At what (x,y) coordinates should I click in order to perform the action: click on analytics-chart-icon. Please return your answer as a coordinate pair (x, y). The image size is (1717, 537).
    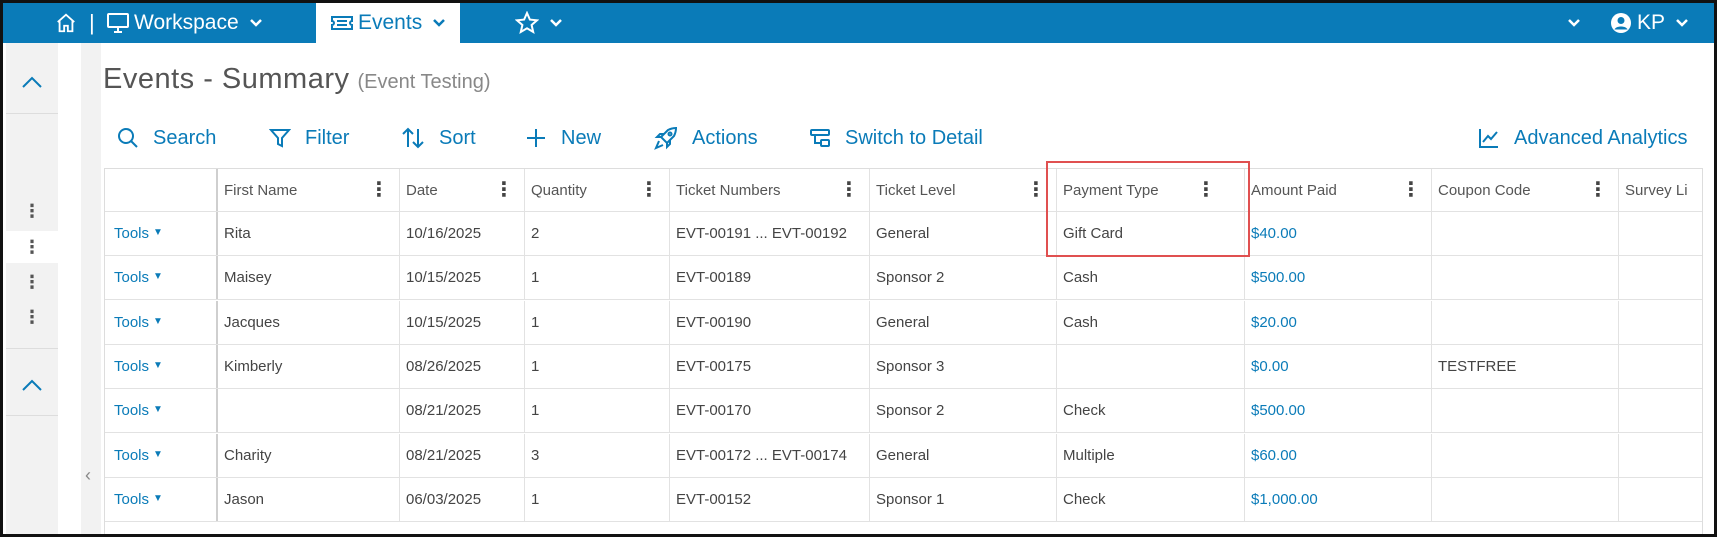
    Looking at the image, I should click on (1488, 138).